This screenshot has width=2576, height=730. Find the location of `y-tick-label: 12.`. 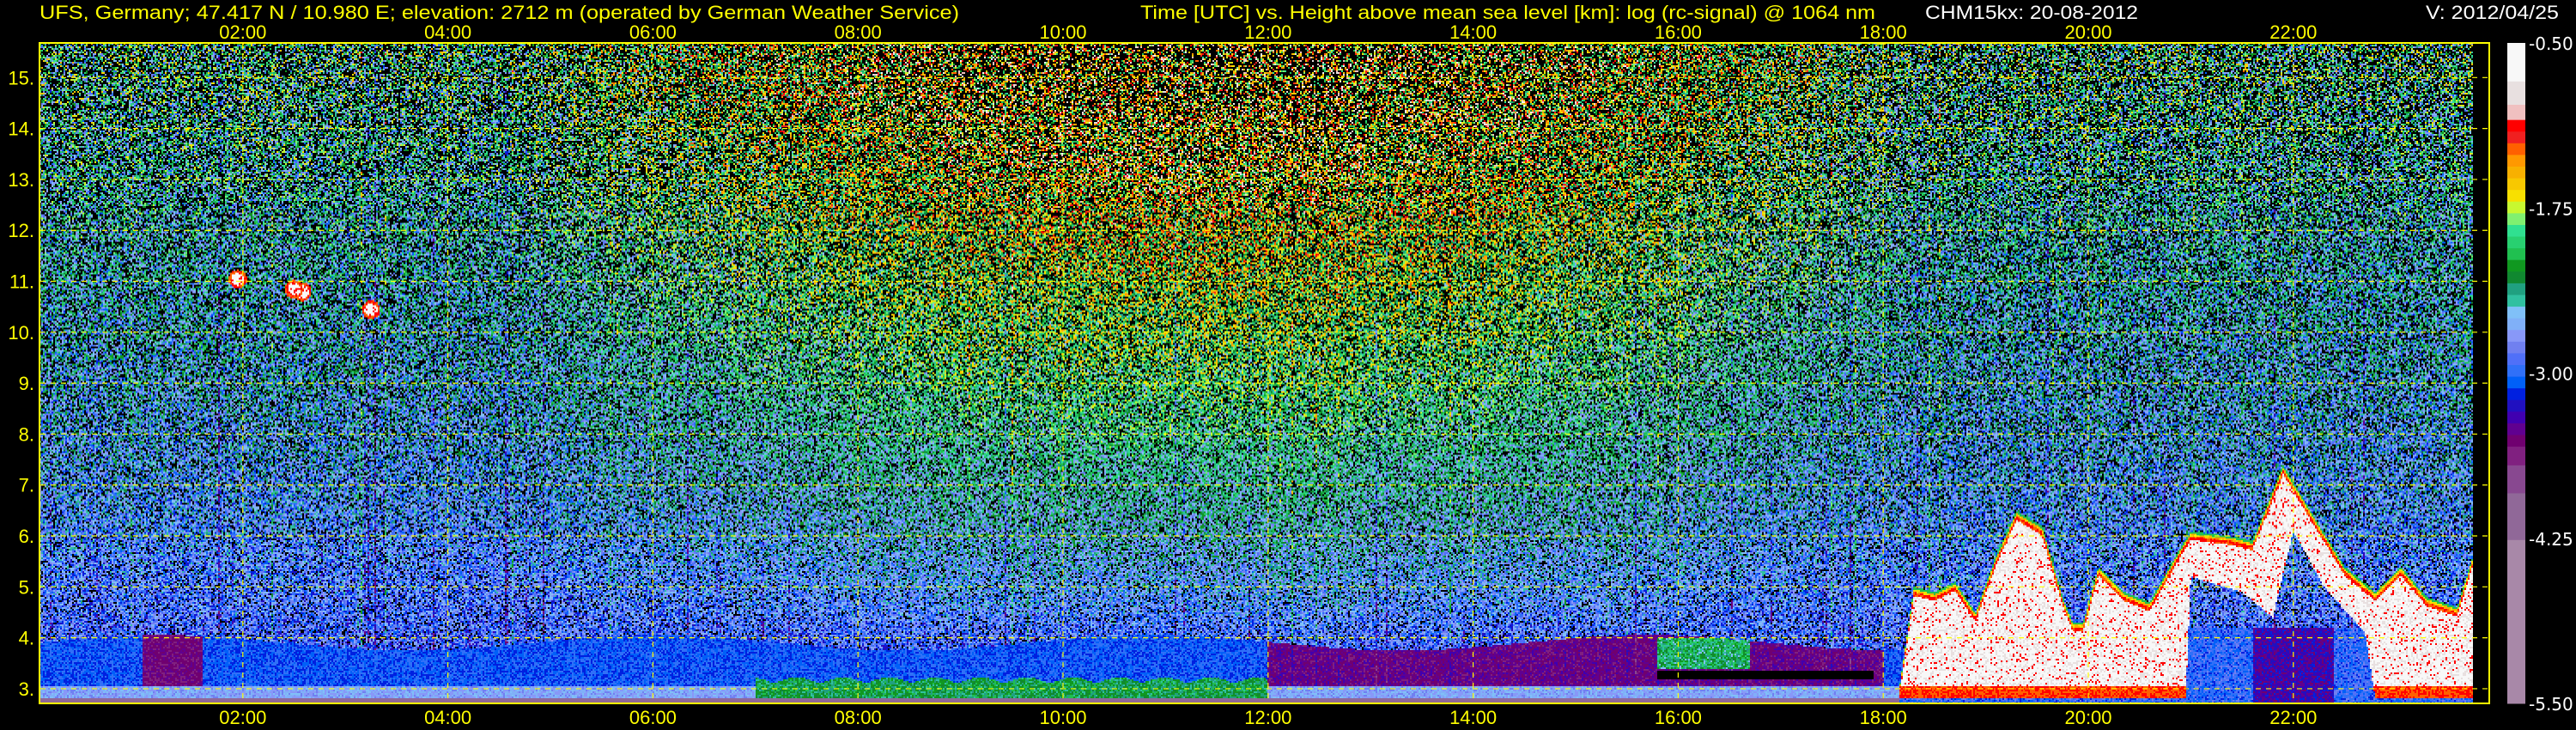

y-tick-label: 12. is located at coordinates (21, 230).